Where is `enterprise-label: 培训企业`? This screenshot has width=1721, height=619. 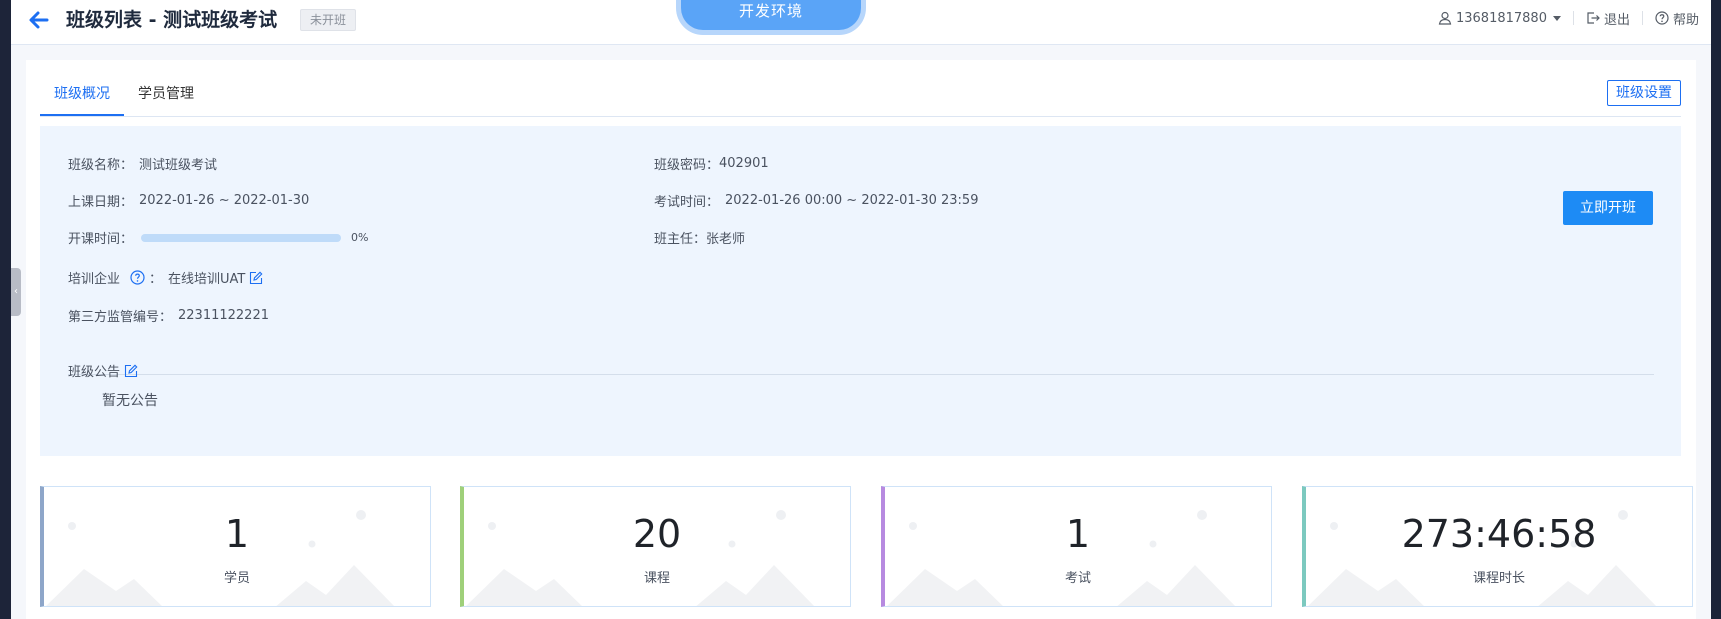 enterprise-label: 培训企业 is located at coordinates (94, 279).